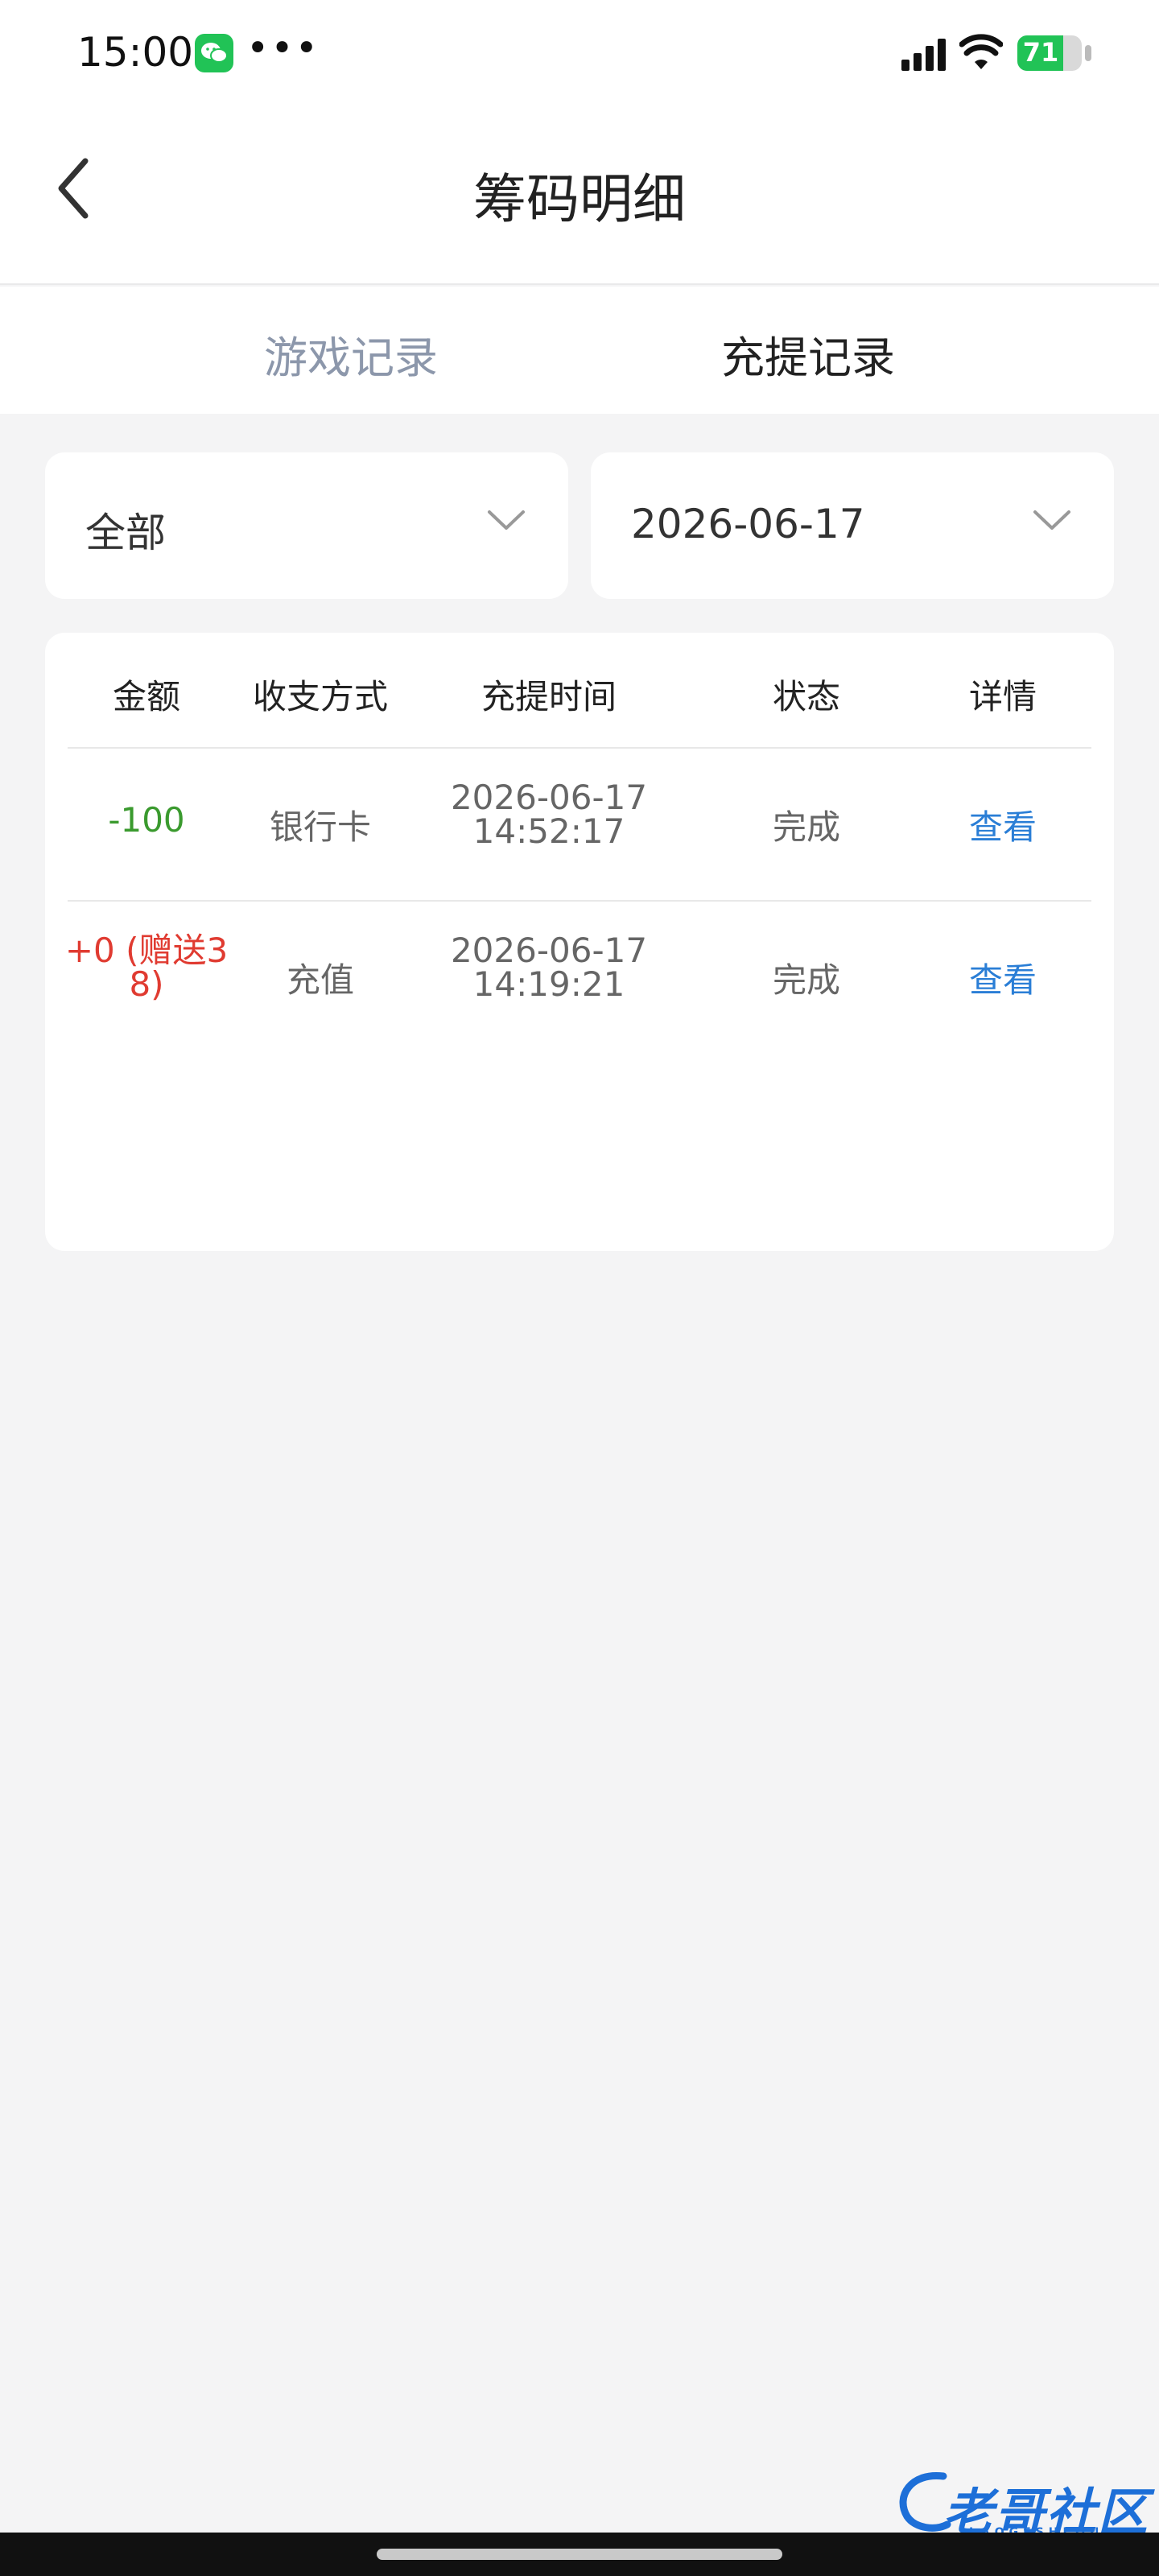 The width and height of the screenshot is (1159, 2576). What do you see at coordinates (548, 984) in the screenshot?
I see `row-clock: 14:19:21` at bounding box center [548, 984].